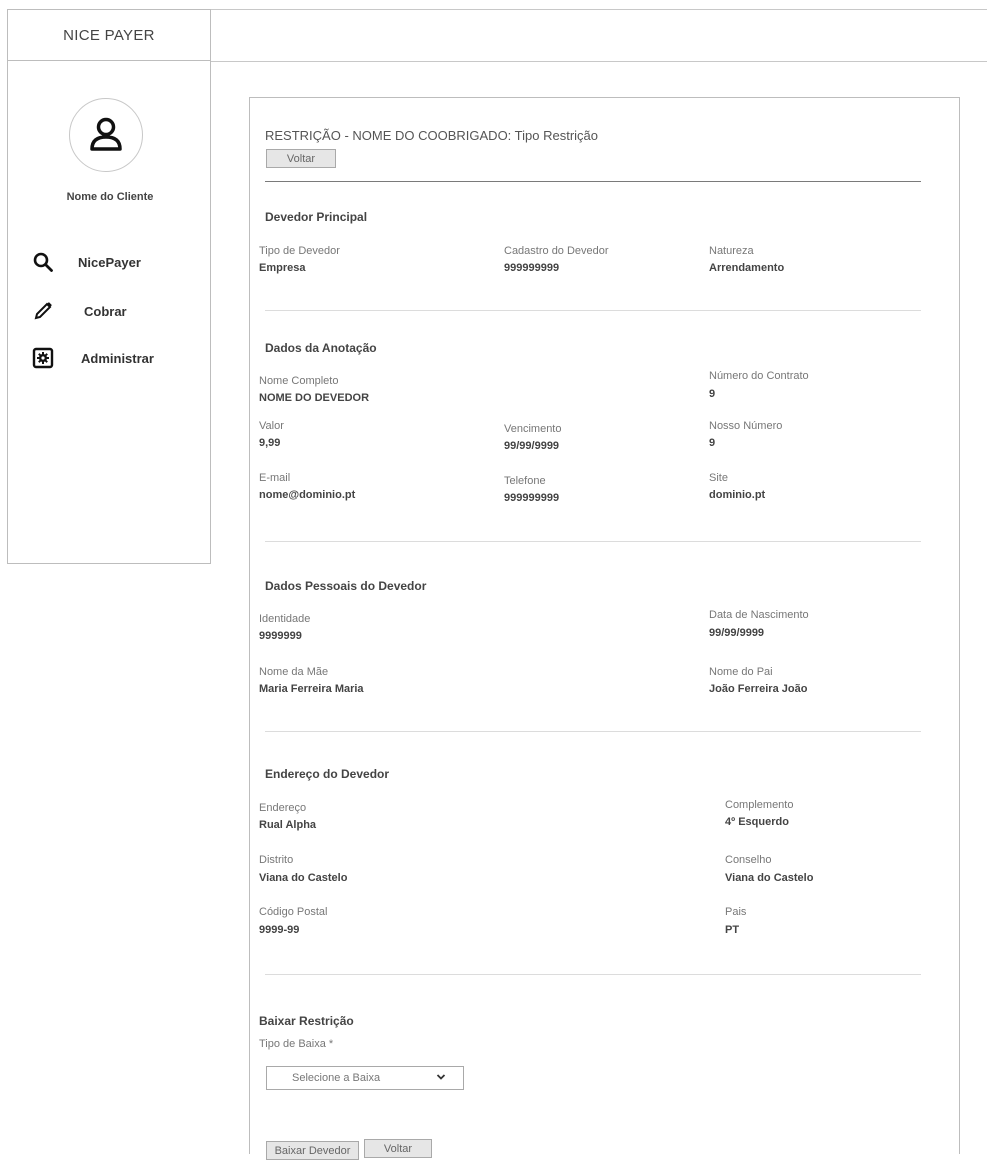  I want to click on brand-logo: NICE PAYER, so click(109, 35).